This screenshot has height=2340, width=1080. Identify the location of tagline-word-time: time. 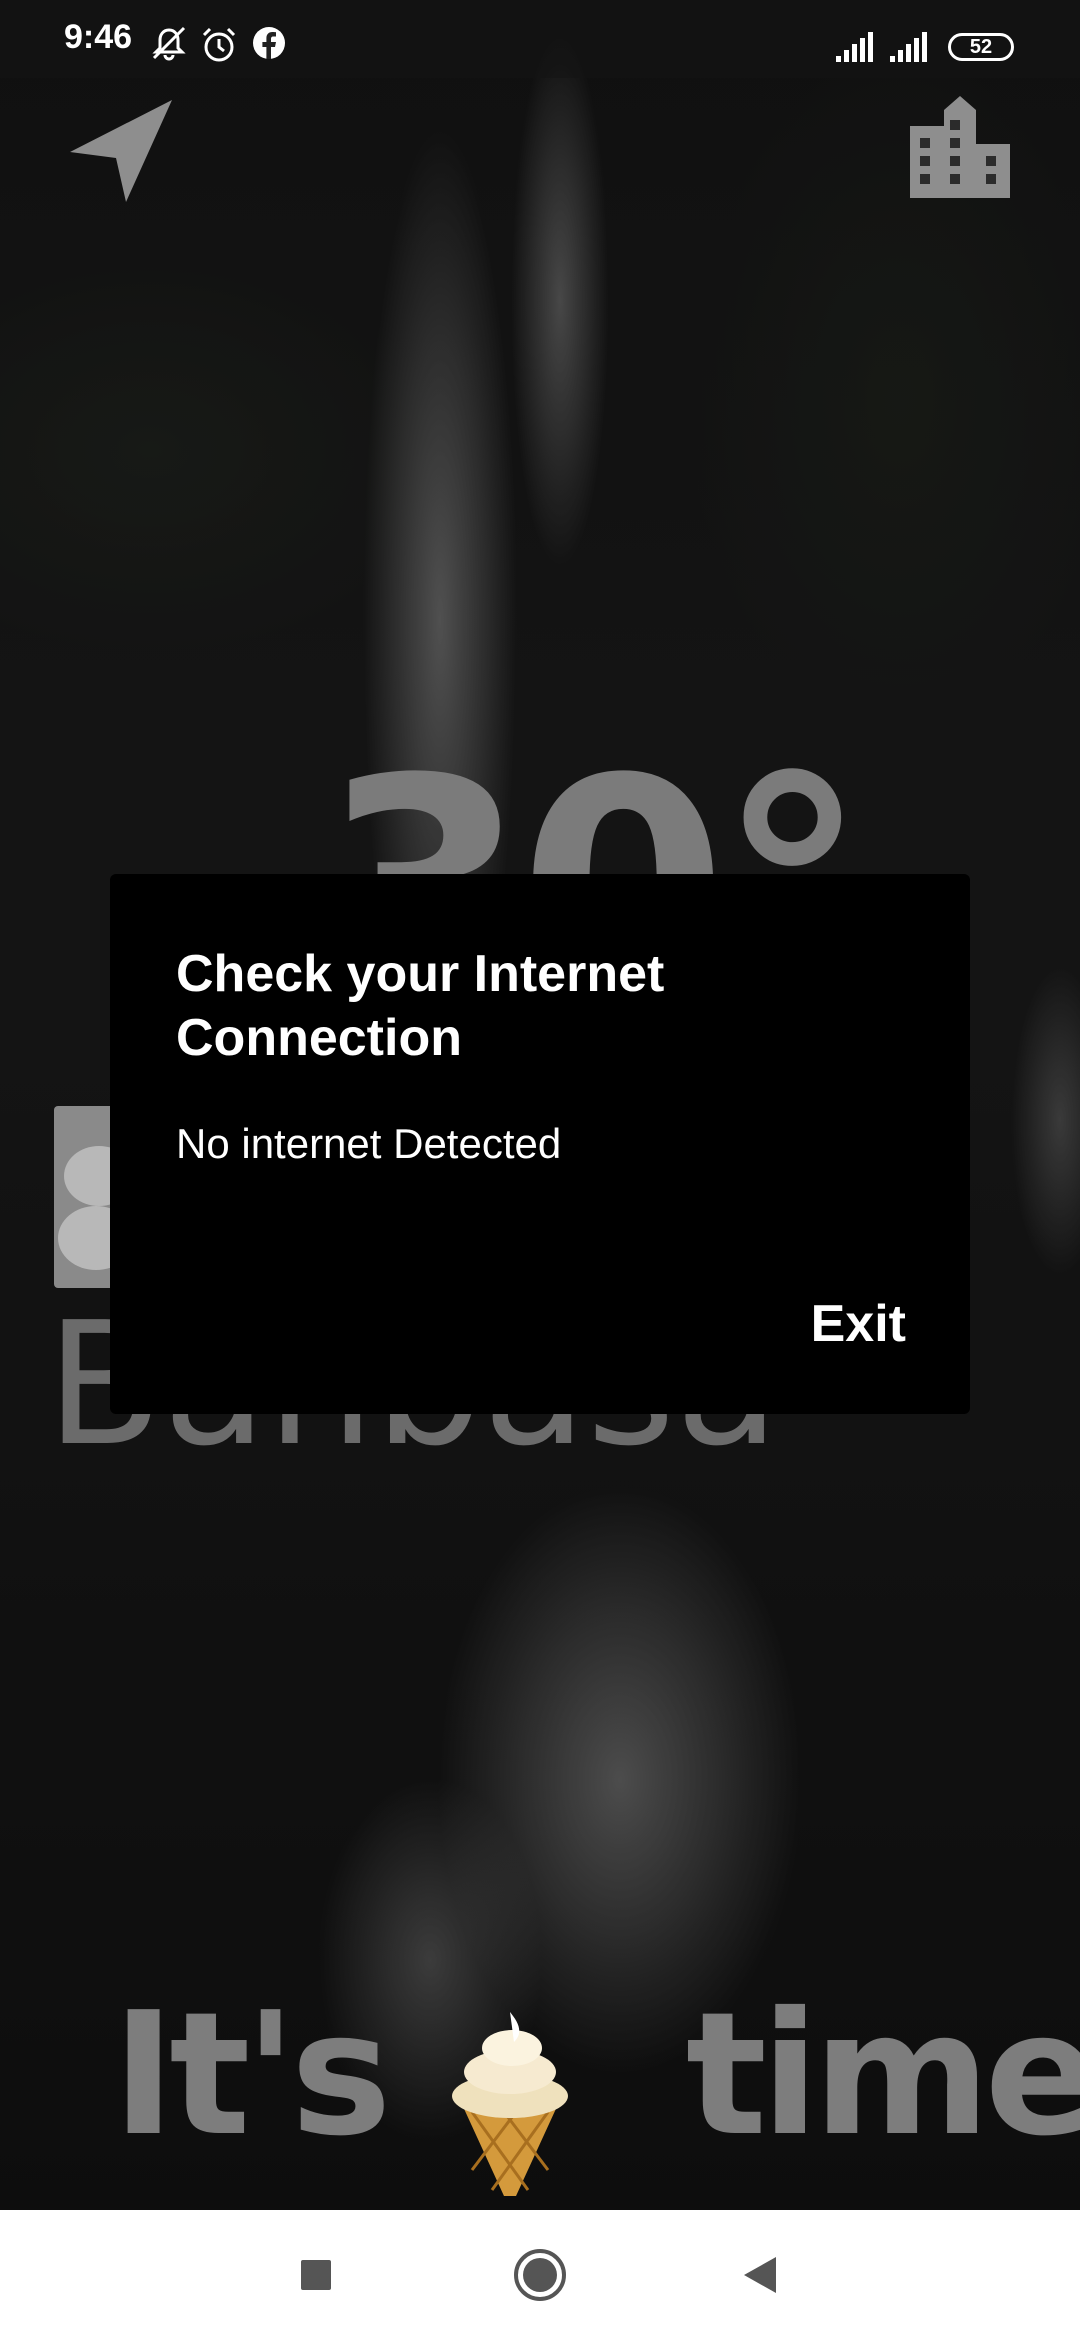
(882, 2075).